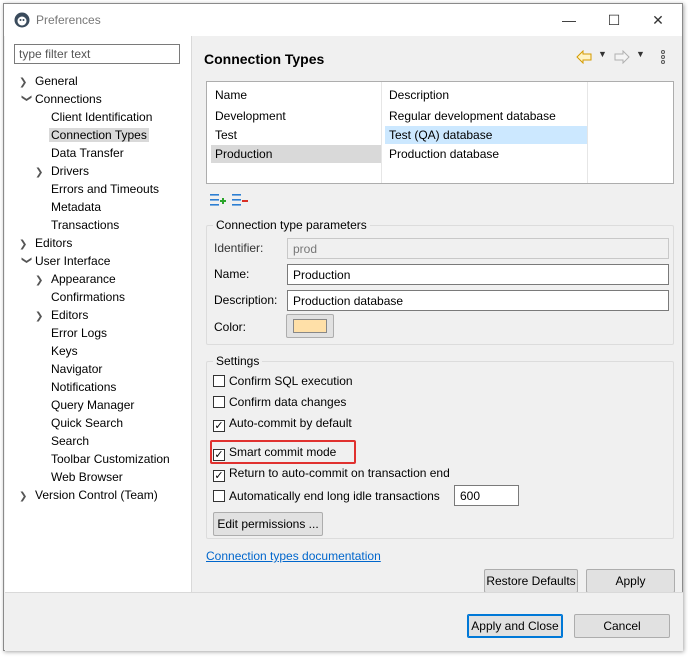 This screenshot has height=657, width=688. What do you see at coordinates (296, 135) in the screenshot?
I see `table-row-name: Test` at bounding box center [296, 135].